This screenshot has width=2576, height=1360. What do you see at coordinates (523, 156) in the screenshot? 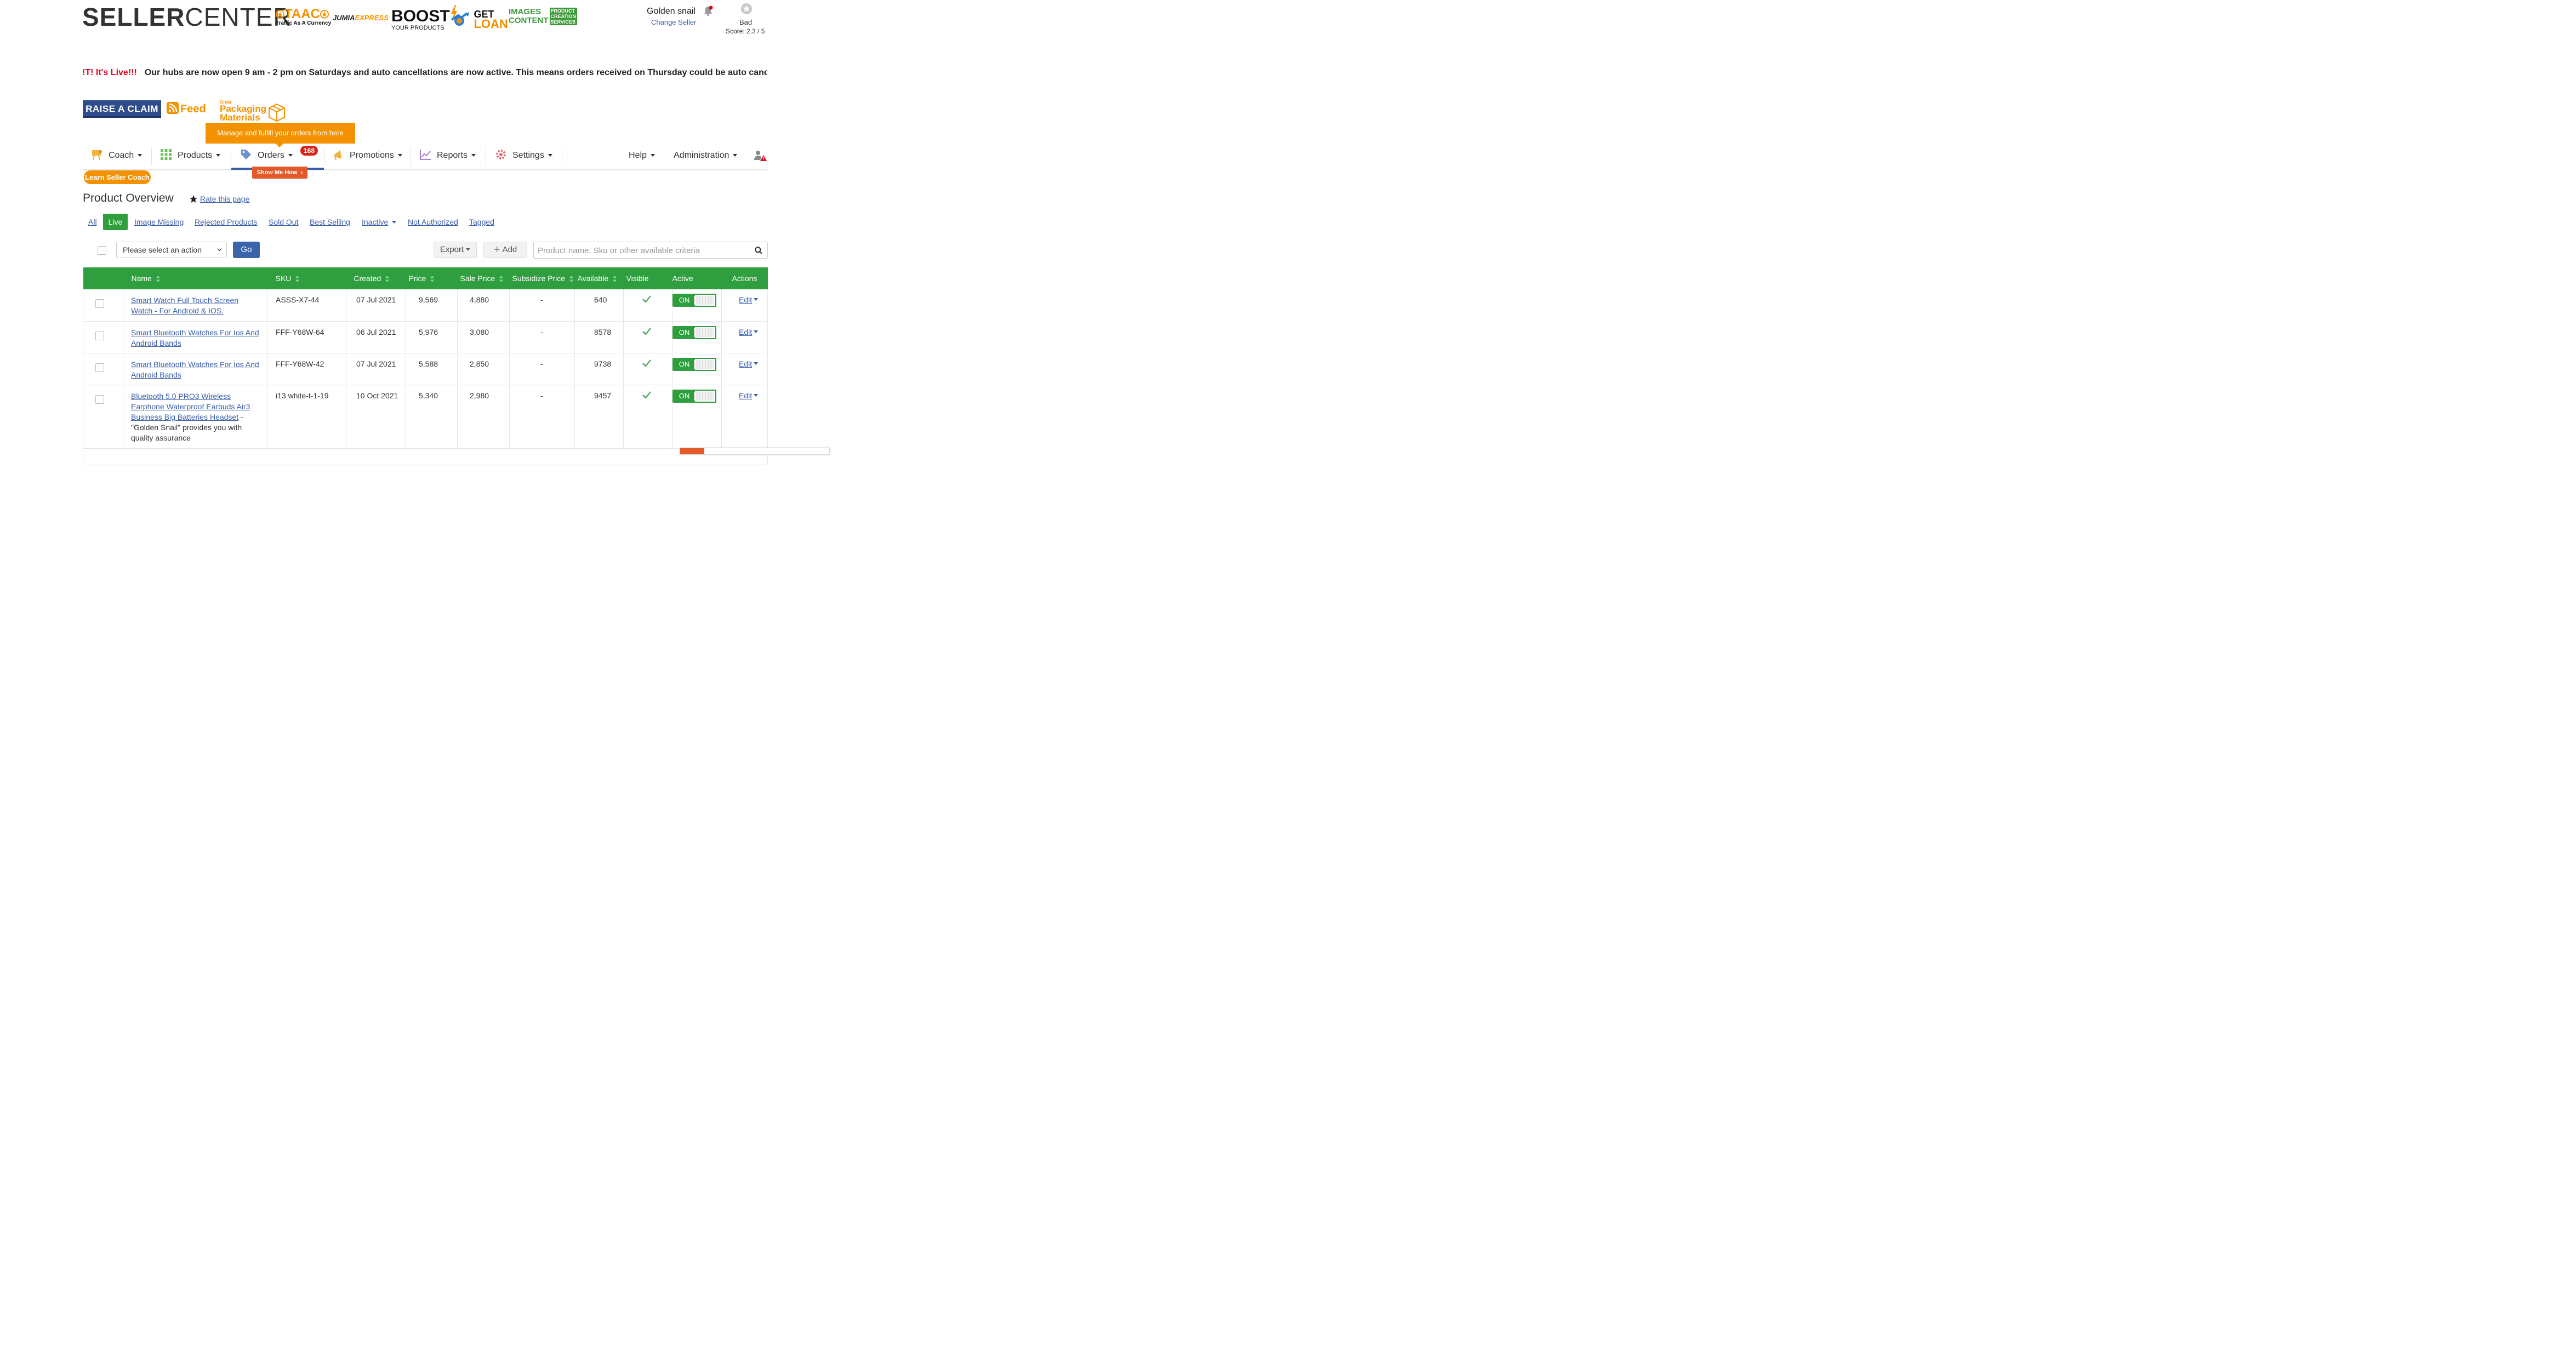
I see `nav-settings: Settings` at bounding box center [523, 156].